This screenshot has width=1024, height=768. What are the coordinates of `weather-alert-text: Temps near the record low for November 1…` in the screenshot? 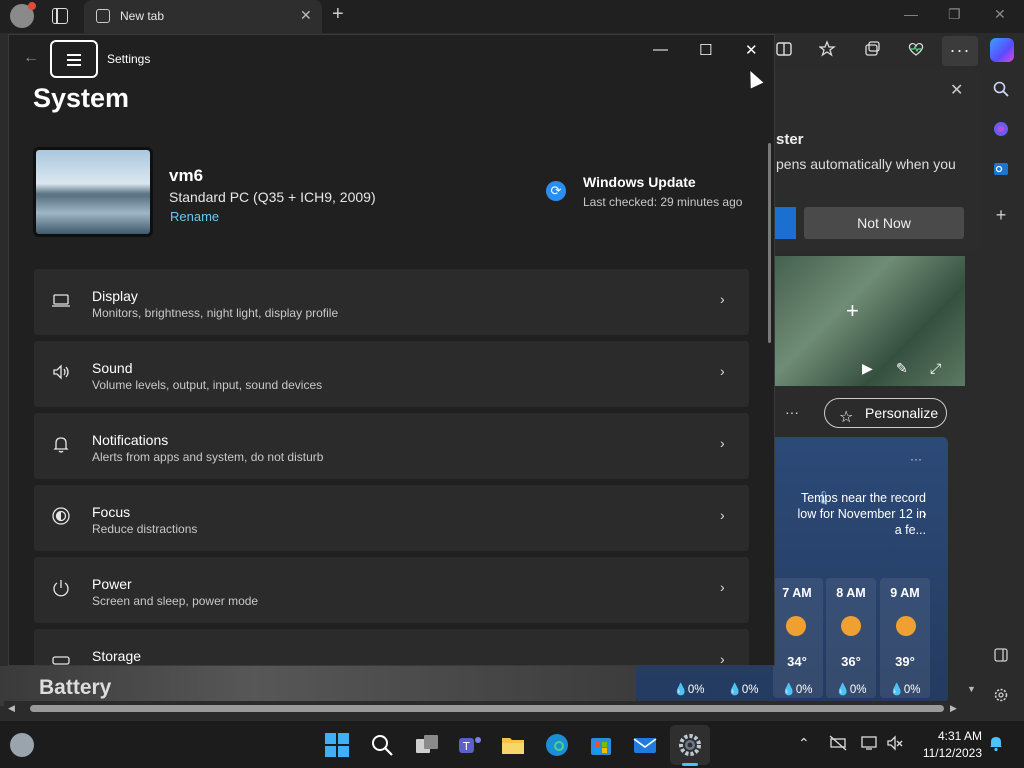 It's located at (861, 514).